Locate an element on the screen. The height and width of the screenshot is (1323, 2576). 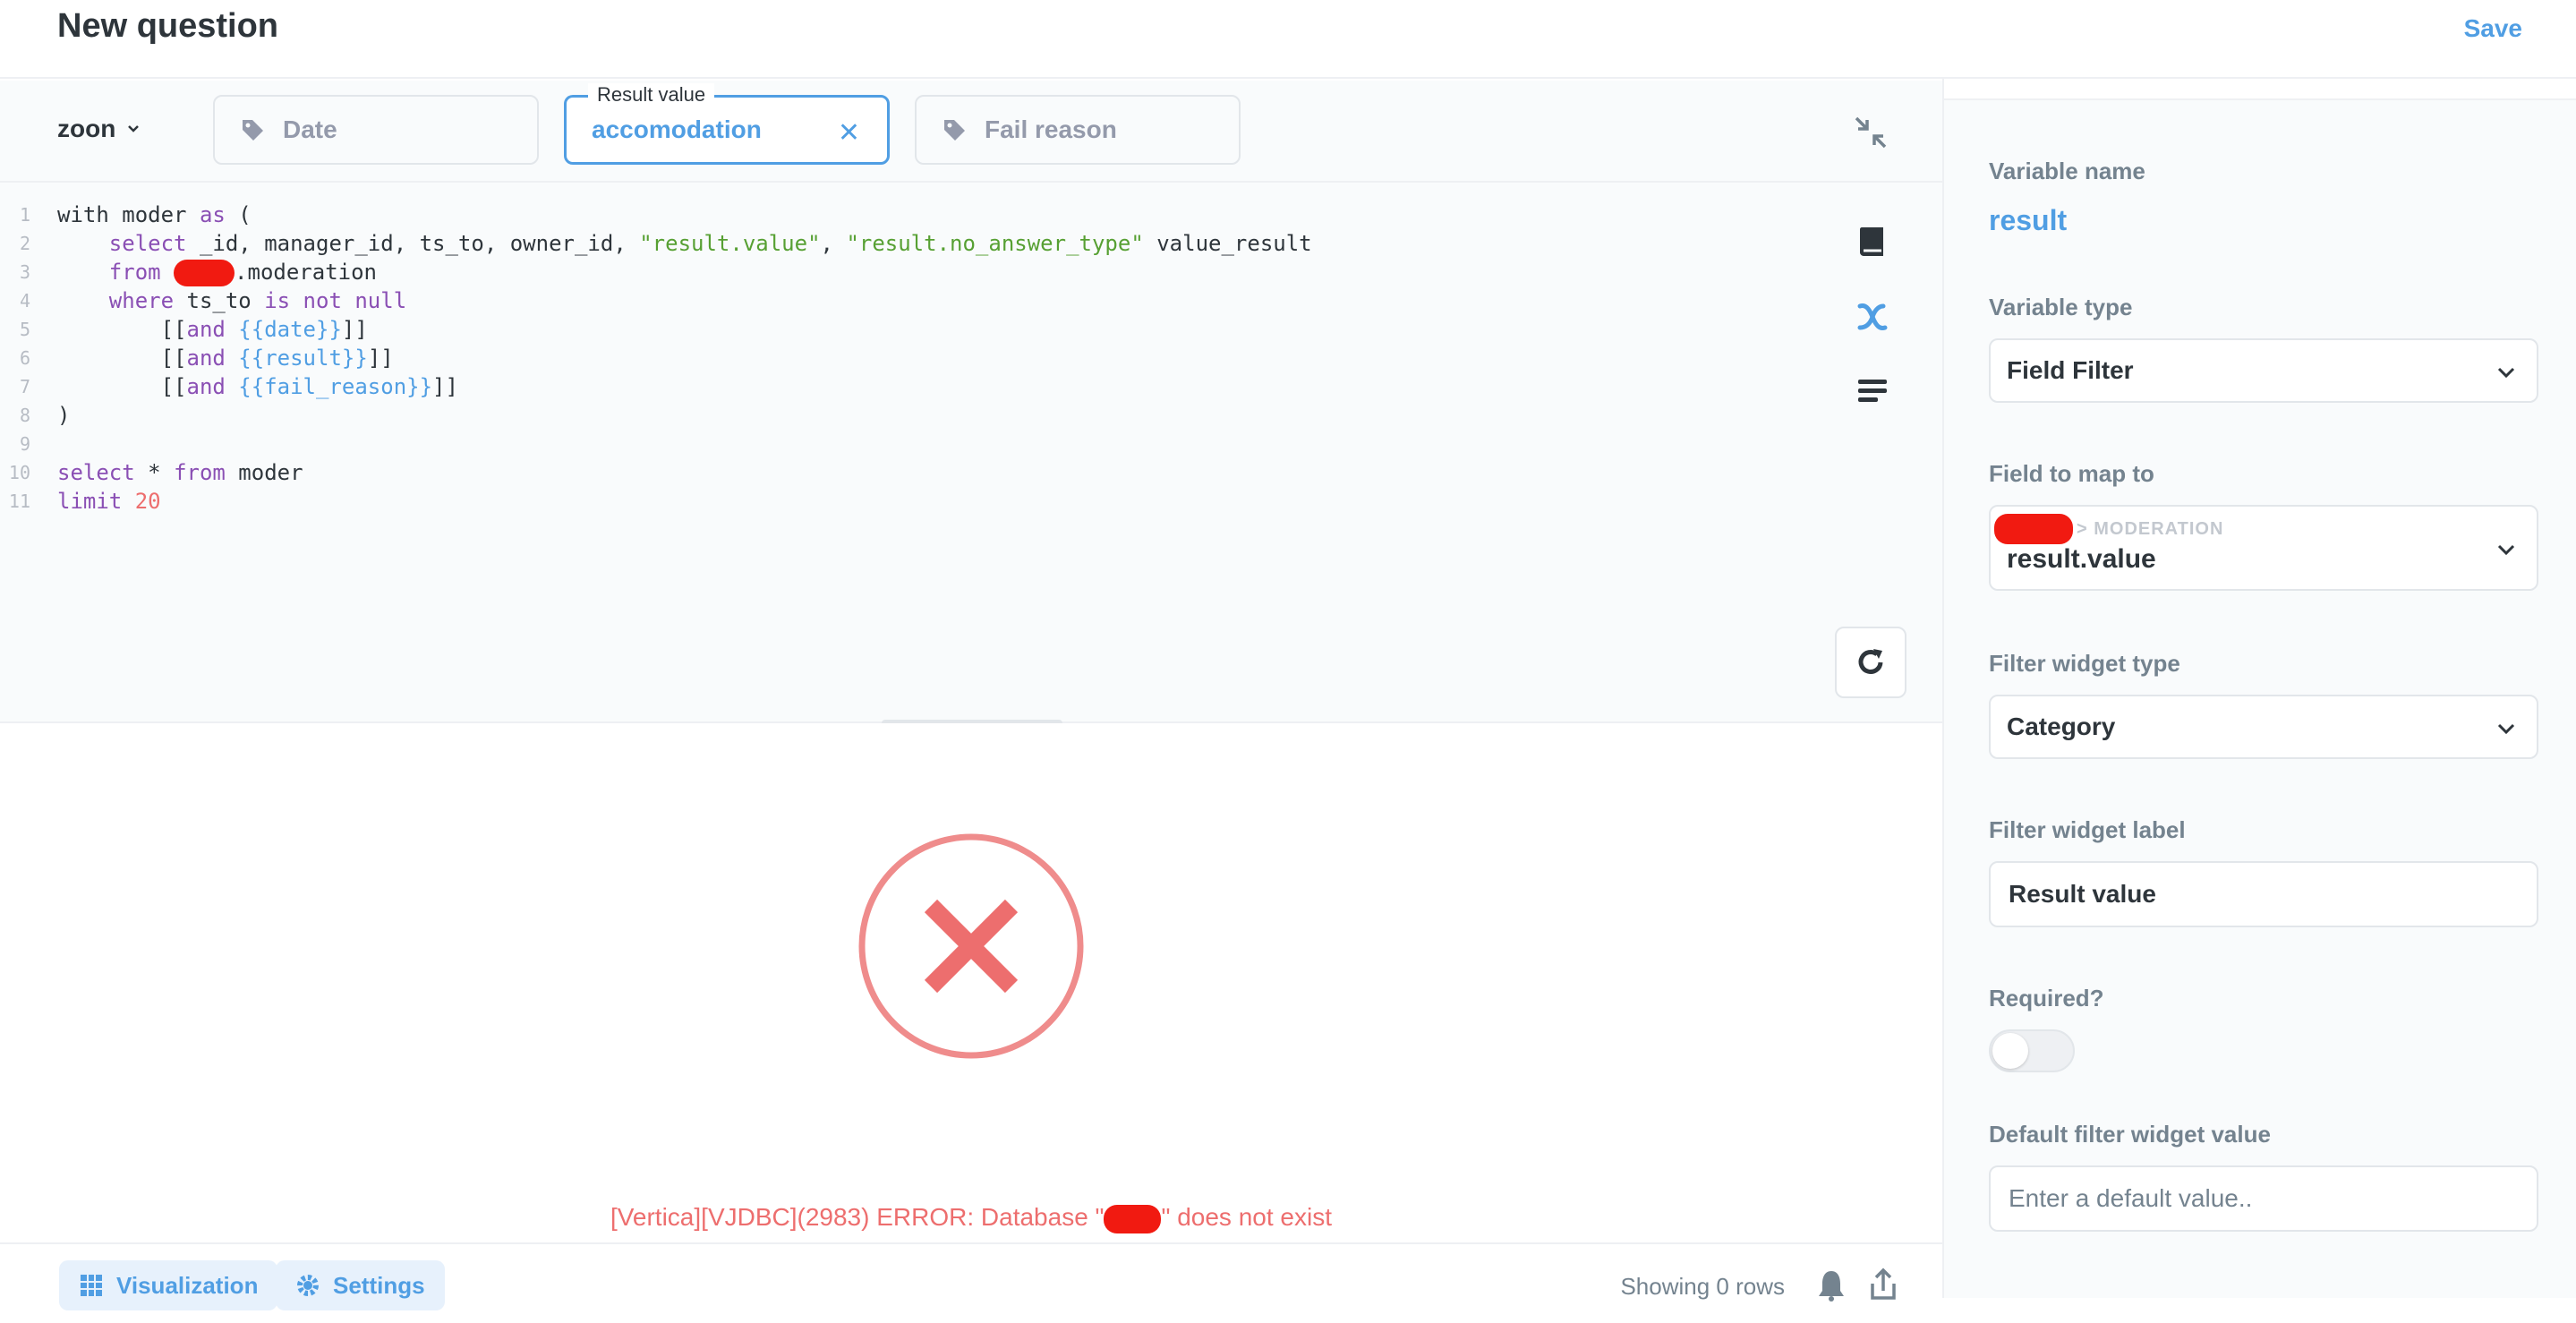
bell-icon is located at coordinates (1831, 1286).